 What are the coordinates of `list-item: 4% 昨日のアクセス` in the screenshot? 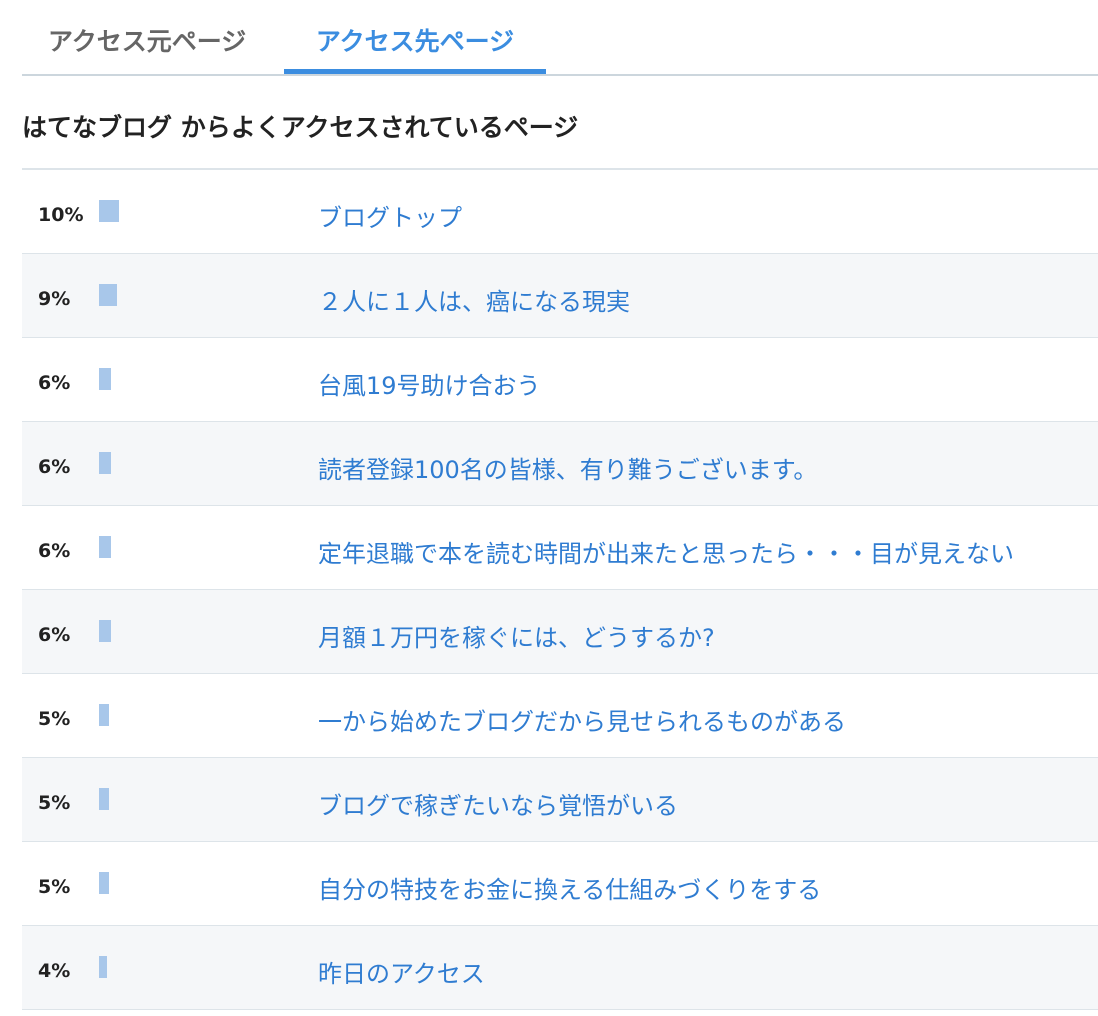 It's located at (560, 968).